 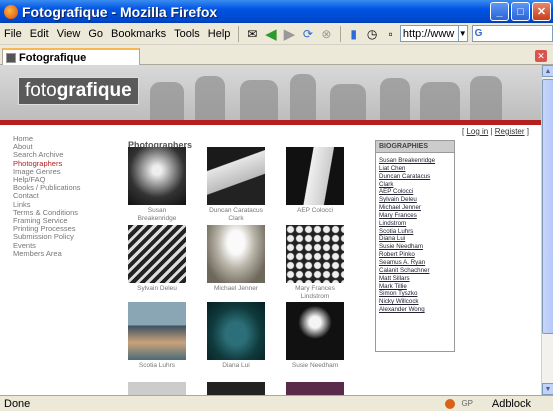 What do you see at coordinates (499, 11) in the screenshot?
I see `minimize-button: _` at bounding box center [499, 11].